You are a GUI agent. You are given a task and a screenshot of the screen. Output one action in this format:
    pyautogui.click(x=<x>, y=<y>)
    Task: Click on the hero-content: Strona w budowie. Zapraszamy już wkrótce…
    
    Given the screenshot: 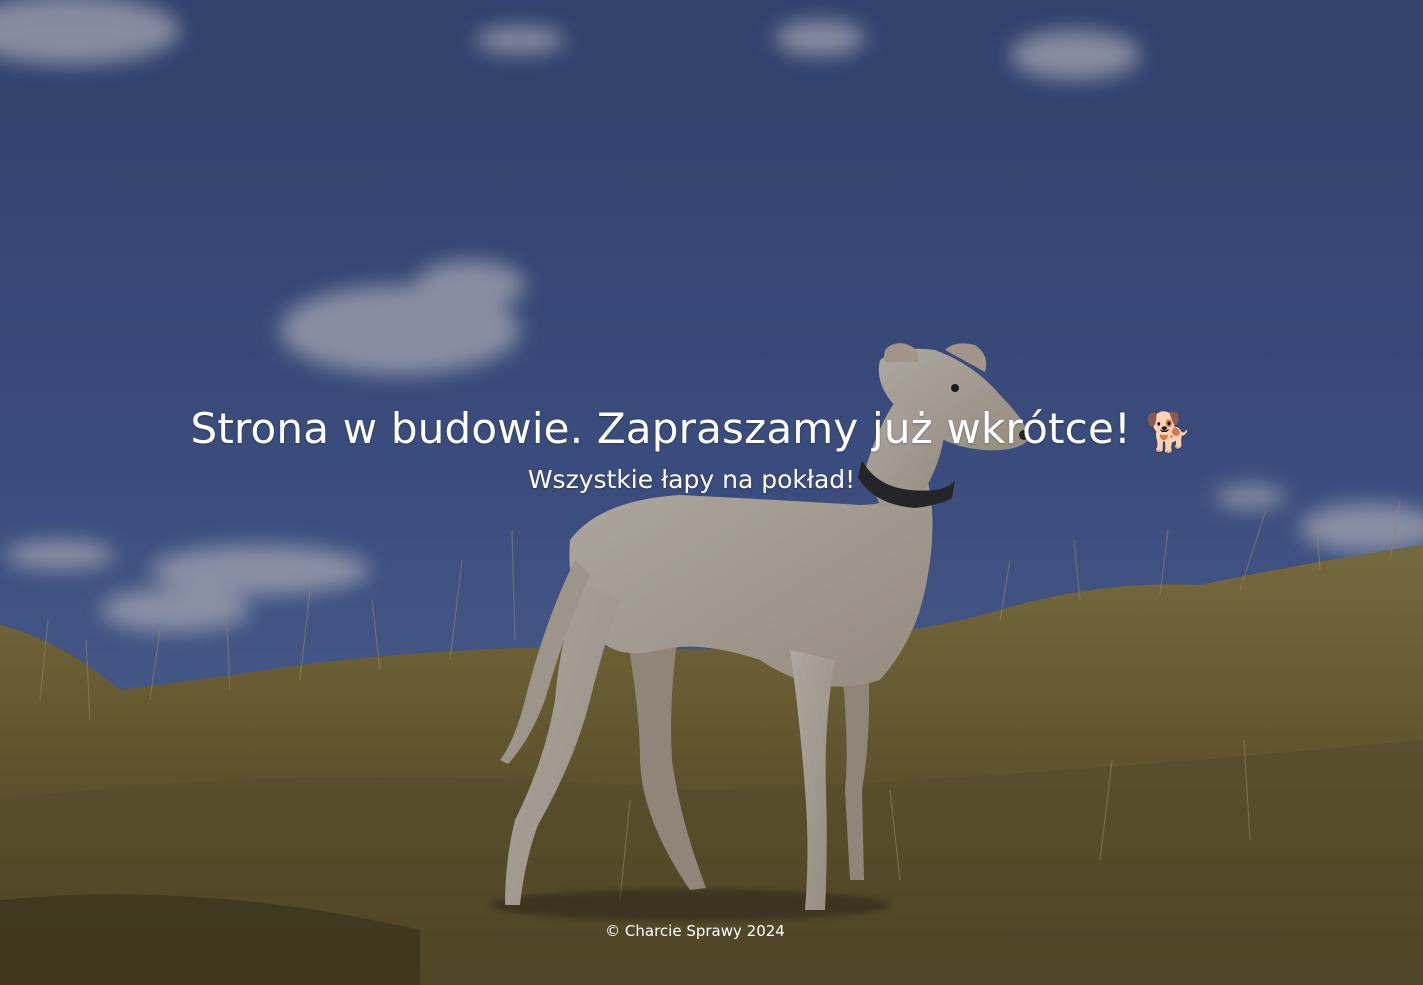 What is the action you would take?
    pyautogui.click(x=691, y=449)
    